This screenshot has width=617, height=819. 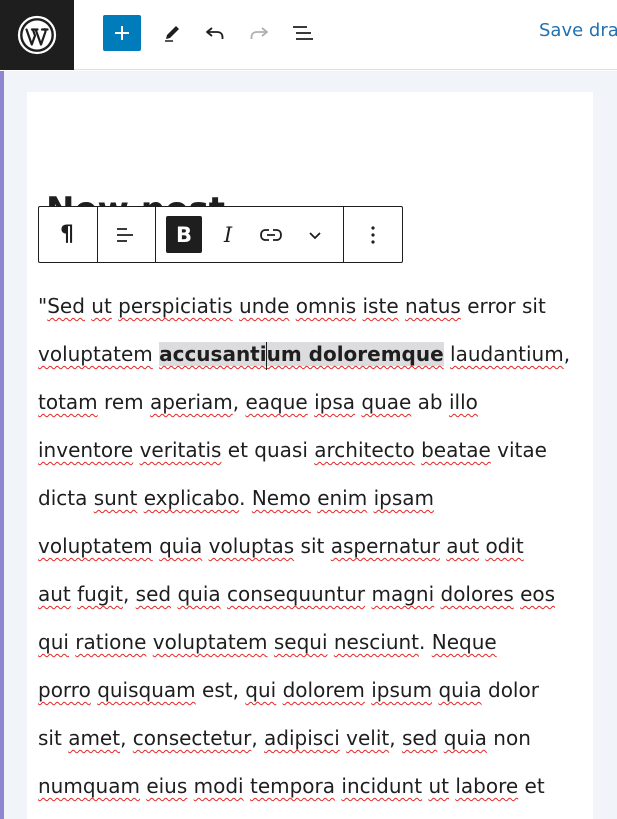 I want to click on misspelled-word: Sed, so click(x=66, y=306).